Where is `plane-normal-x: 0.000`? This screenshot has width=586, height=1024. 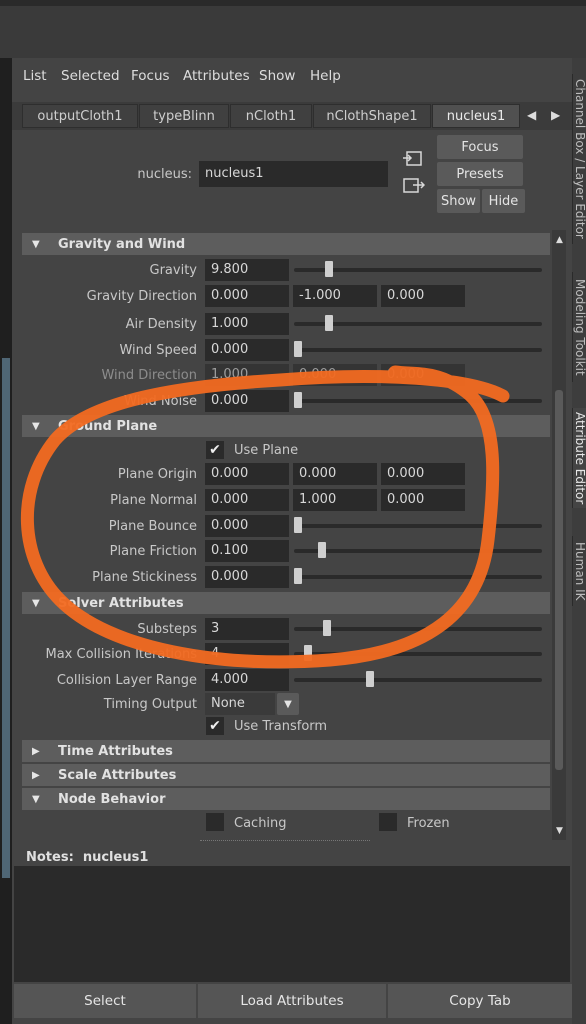
plane-normal-x: 0.000 is located at coordinates (247, 500).